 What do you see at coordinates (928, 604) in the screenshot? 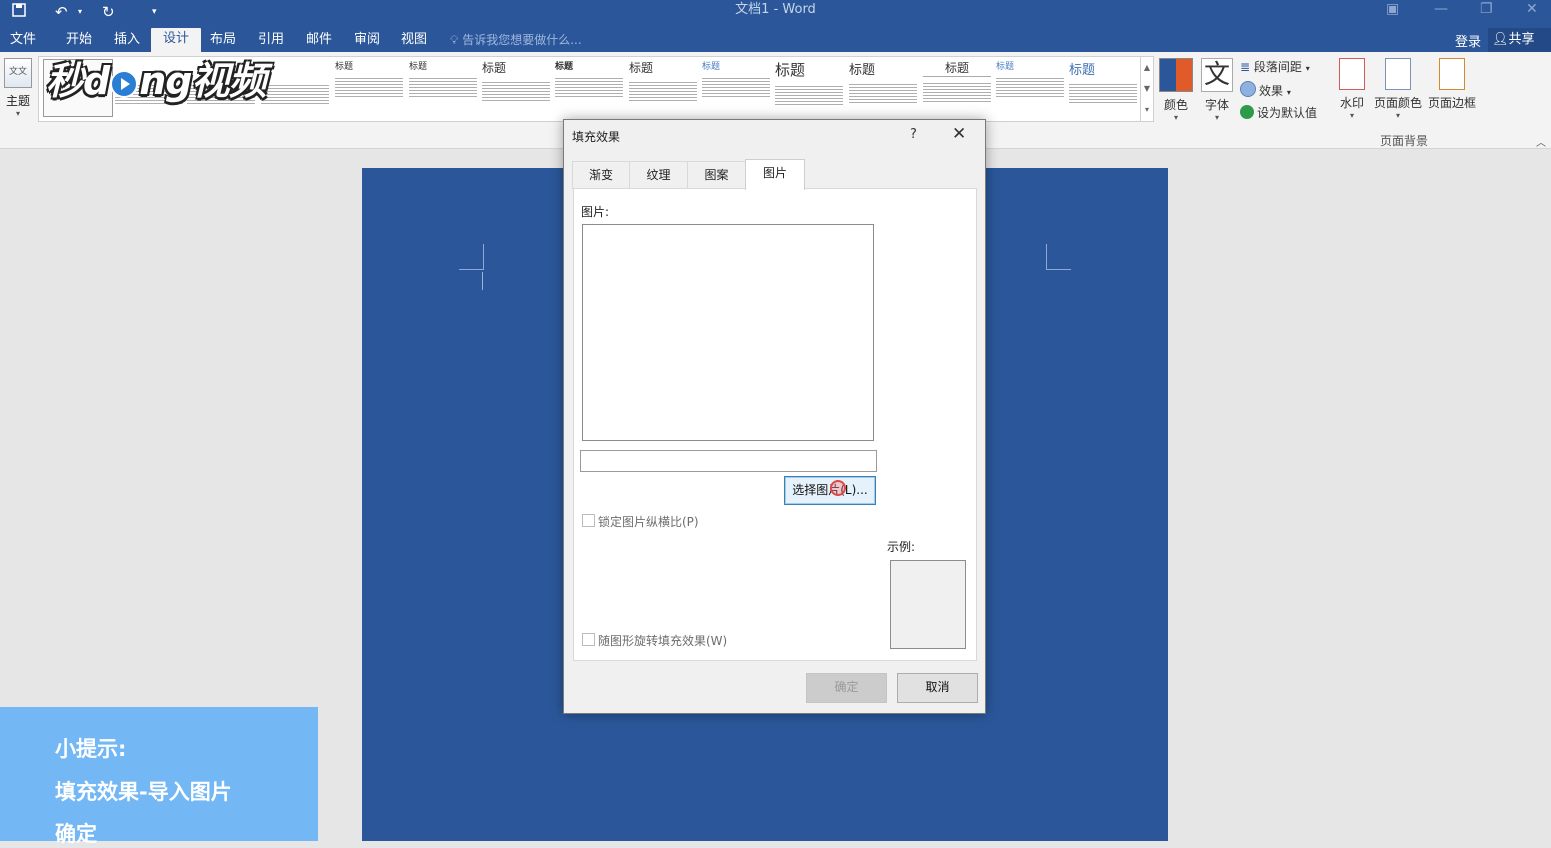
I see `sample-preview` at bounding box center [928, 604].